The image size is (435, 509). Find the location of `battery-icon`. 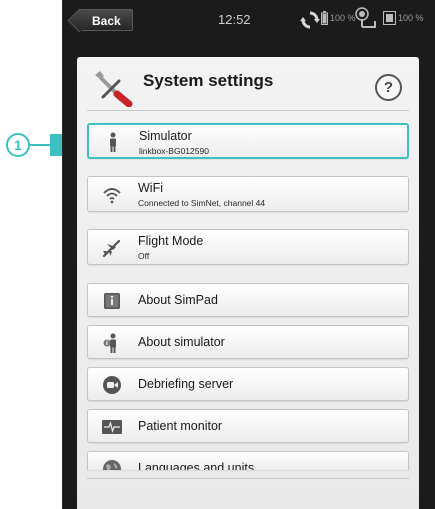

battery-icon is located at coordinates (324, 18).